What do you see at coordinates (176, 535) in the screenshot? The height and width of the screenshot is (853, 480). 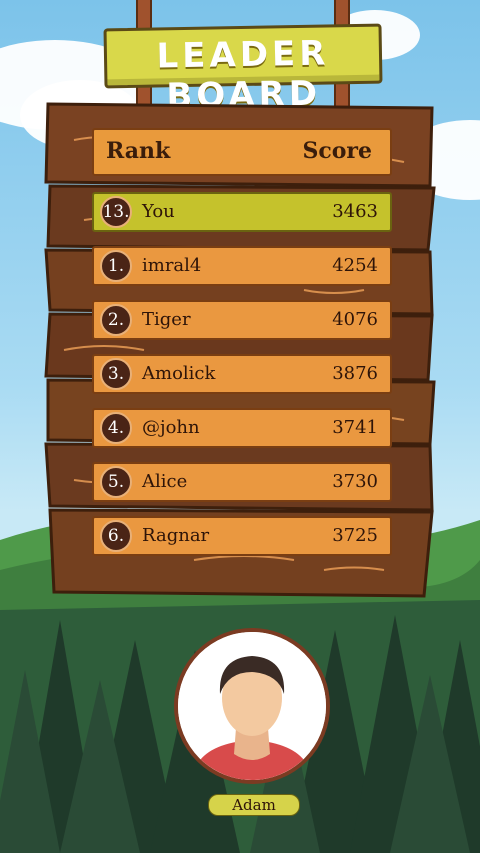 I see `player-name: Ragnar` at bounding box center [176, 535].